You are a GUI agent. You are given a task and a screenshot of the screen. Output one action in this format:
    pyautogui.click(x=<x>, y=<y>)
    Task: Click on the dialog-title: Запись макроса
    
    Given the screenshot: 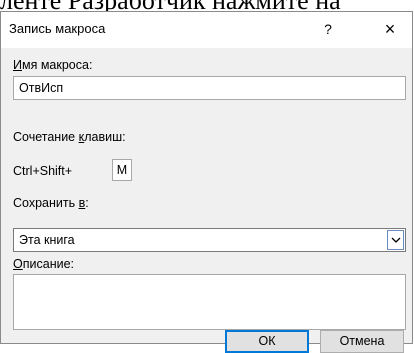 What is the action you would take?
    pyautogui.click(x=57, y=28)
    